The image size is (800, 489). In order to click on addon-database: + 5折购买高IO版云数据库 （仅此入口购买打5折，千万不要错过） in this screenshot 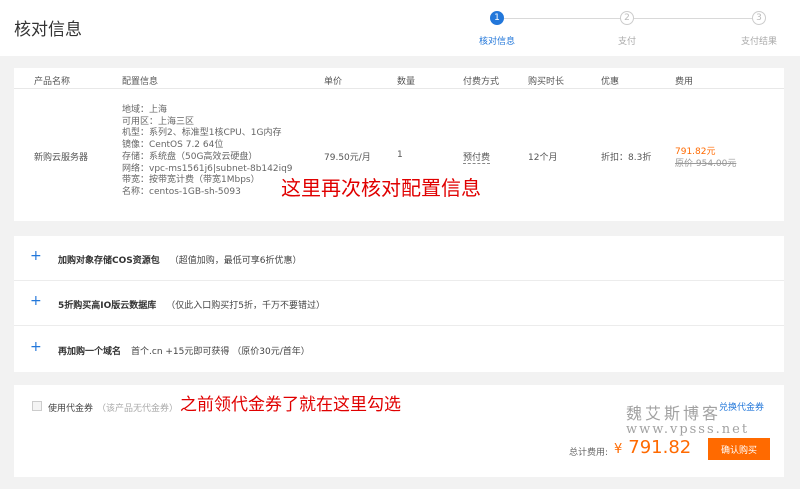, I will do `click(399, 303)`.